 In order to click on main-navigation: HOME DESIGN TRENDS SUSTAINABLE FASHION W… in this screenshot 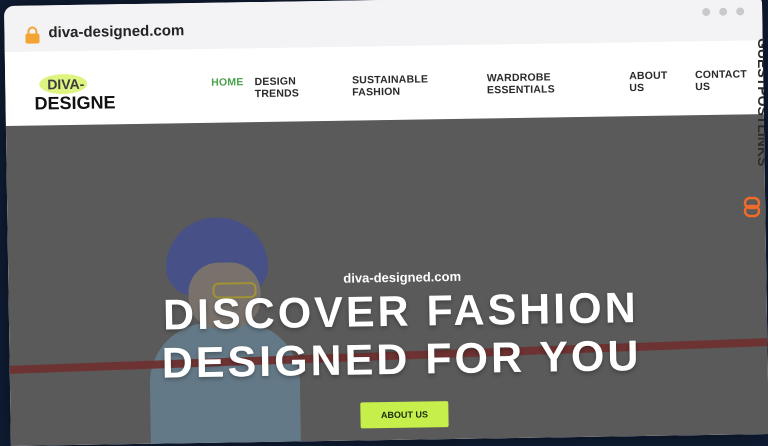, I will do `click(487, 84)`.